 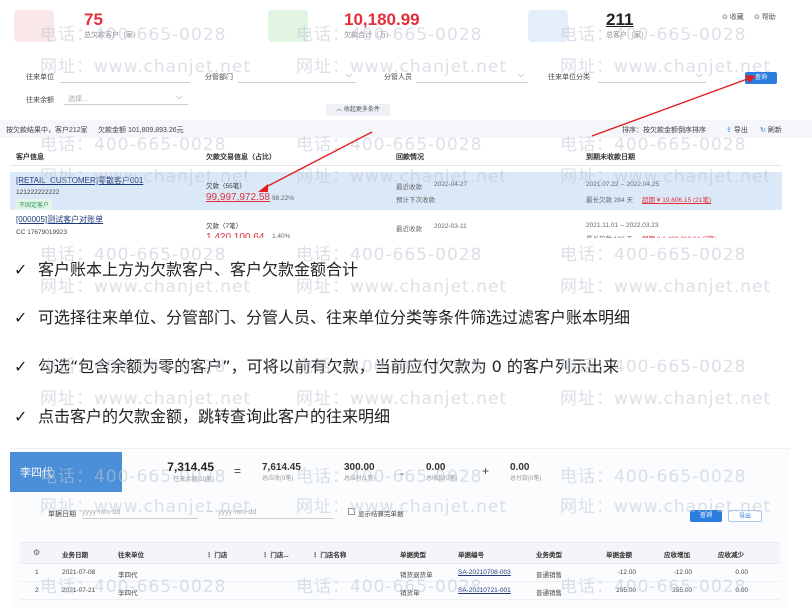 I want to click on balance-summary: 7,314.45 往来余额(10笔), so click(x=190, y=471).